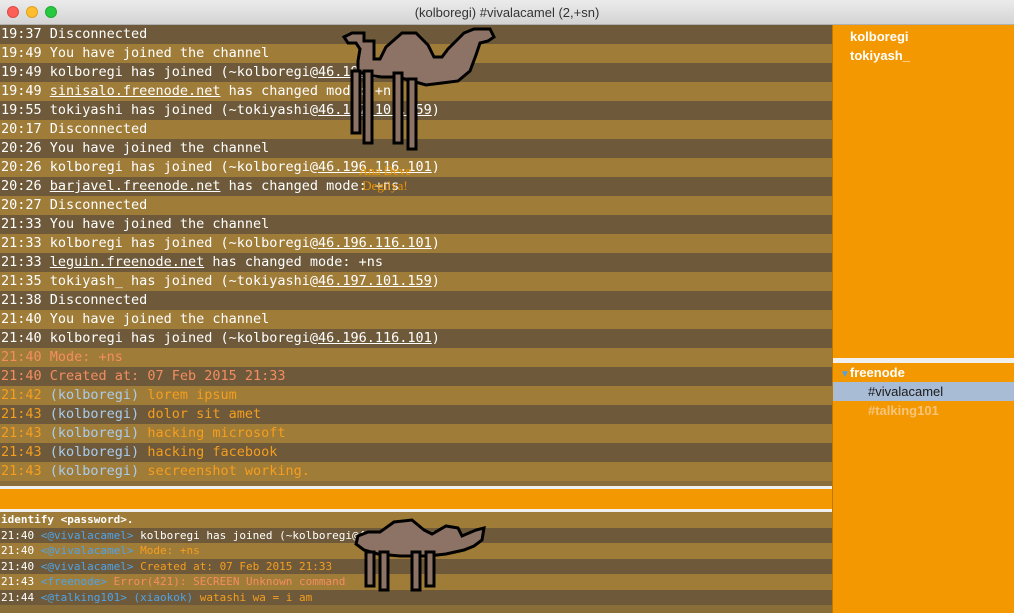 This screenshot has height=613, width=1014. I want to click on user-list-item: tokiyash_, so click(923, 55).